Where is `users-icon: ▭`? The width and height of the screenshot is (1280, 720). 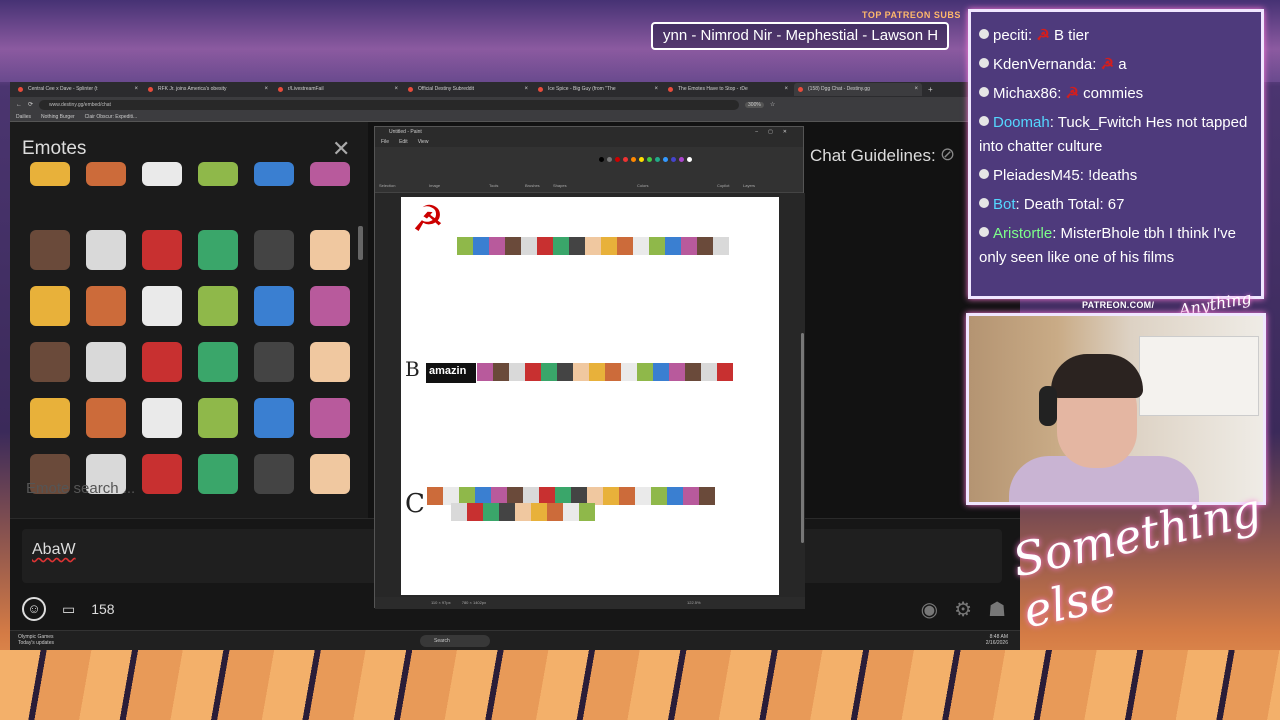 users-icon: ▭ is located at coordinates (68, 609).